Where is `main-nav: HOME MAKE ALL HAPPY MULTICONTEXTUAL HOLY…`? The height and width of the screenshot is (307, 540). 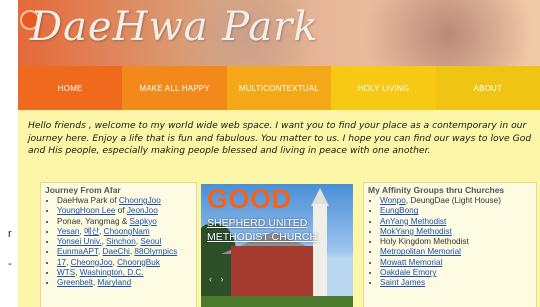 main-nav: HOME MAKE ALL HAPPY MULTICONTEXTUAL HOLY… is located at coordinates (279, 88).